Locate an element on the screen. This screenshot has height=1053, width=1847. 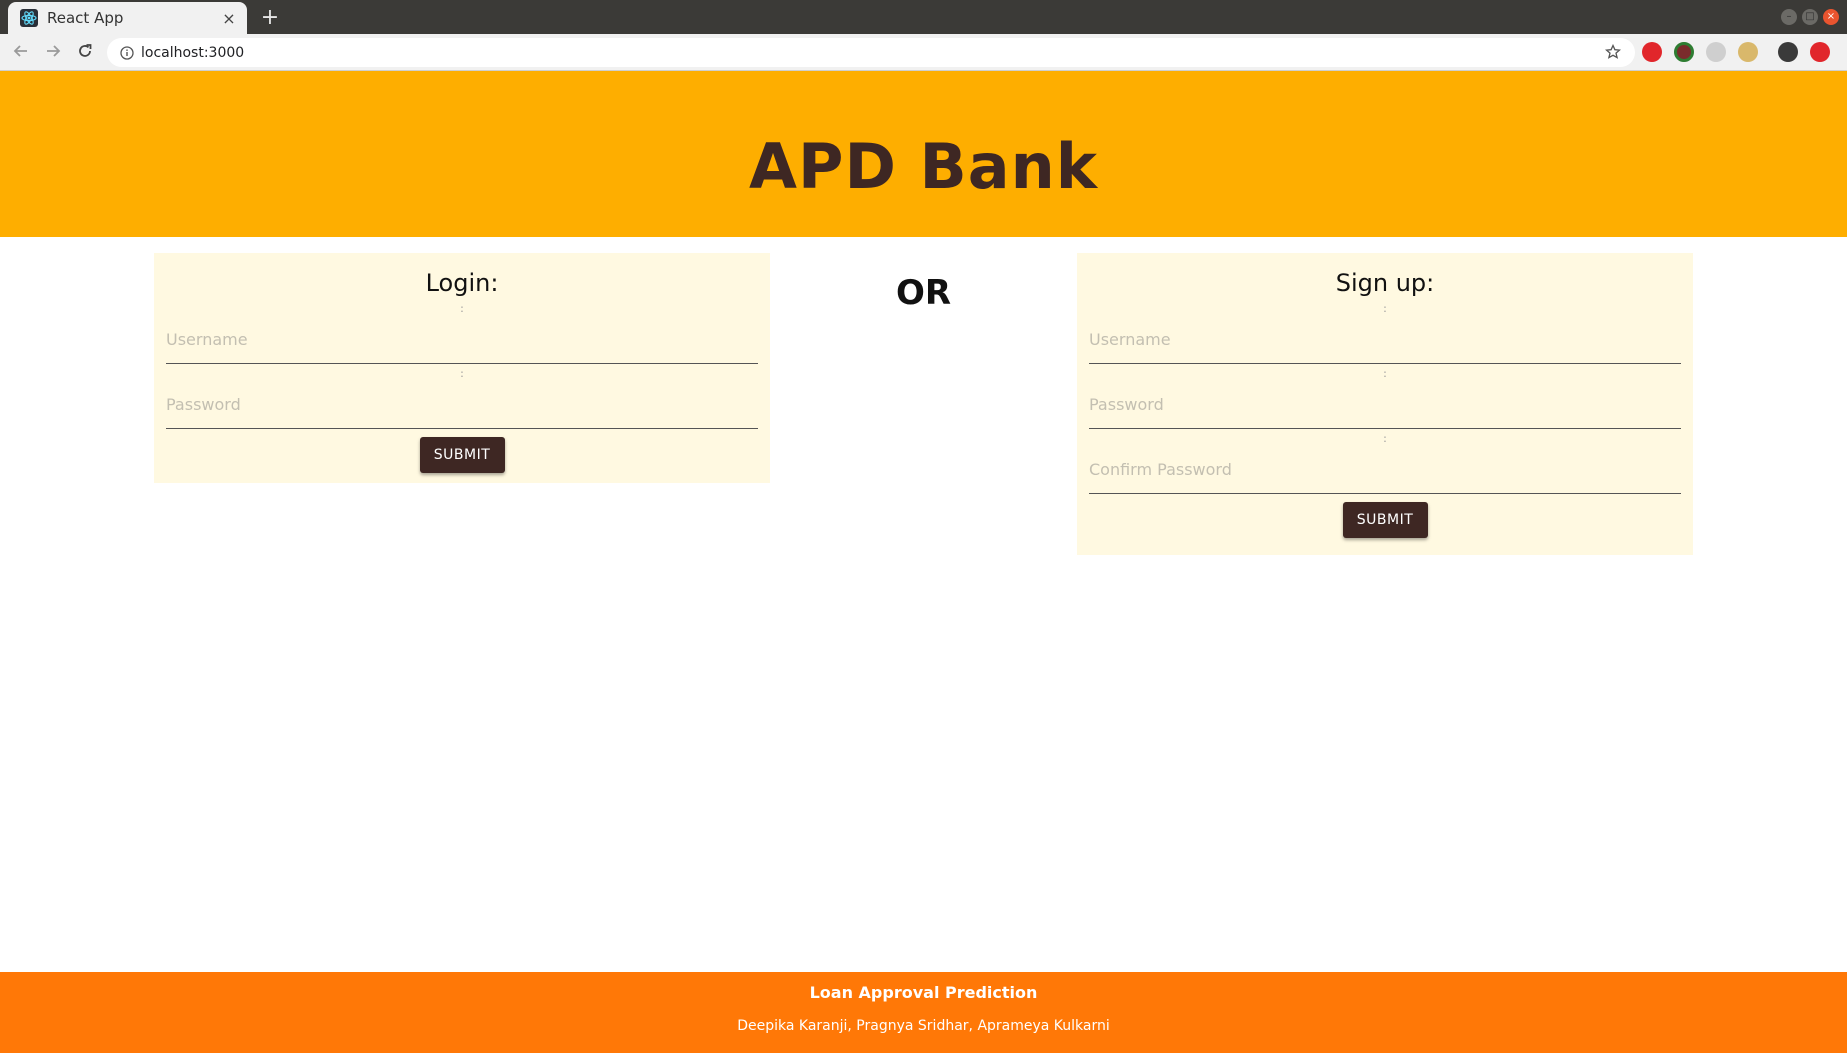
brand-title: APD Bank is located at coordinates (923, 166).